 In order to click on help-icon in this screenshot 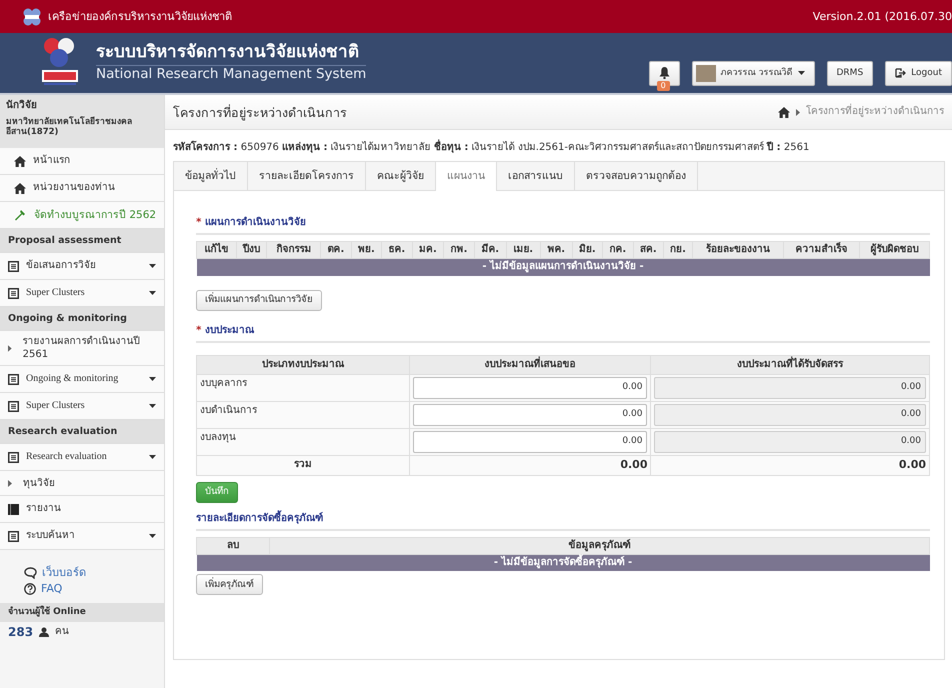, I will do `click(30, 588)`.